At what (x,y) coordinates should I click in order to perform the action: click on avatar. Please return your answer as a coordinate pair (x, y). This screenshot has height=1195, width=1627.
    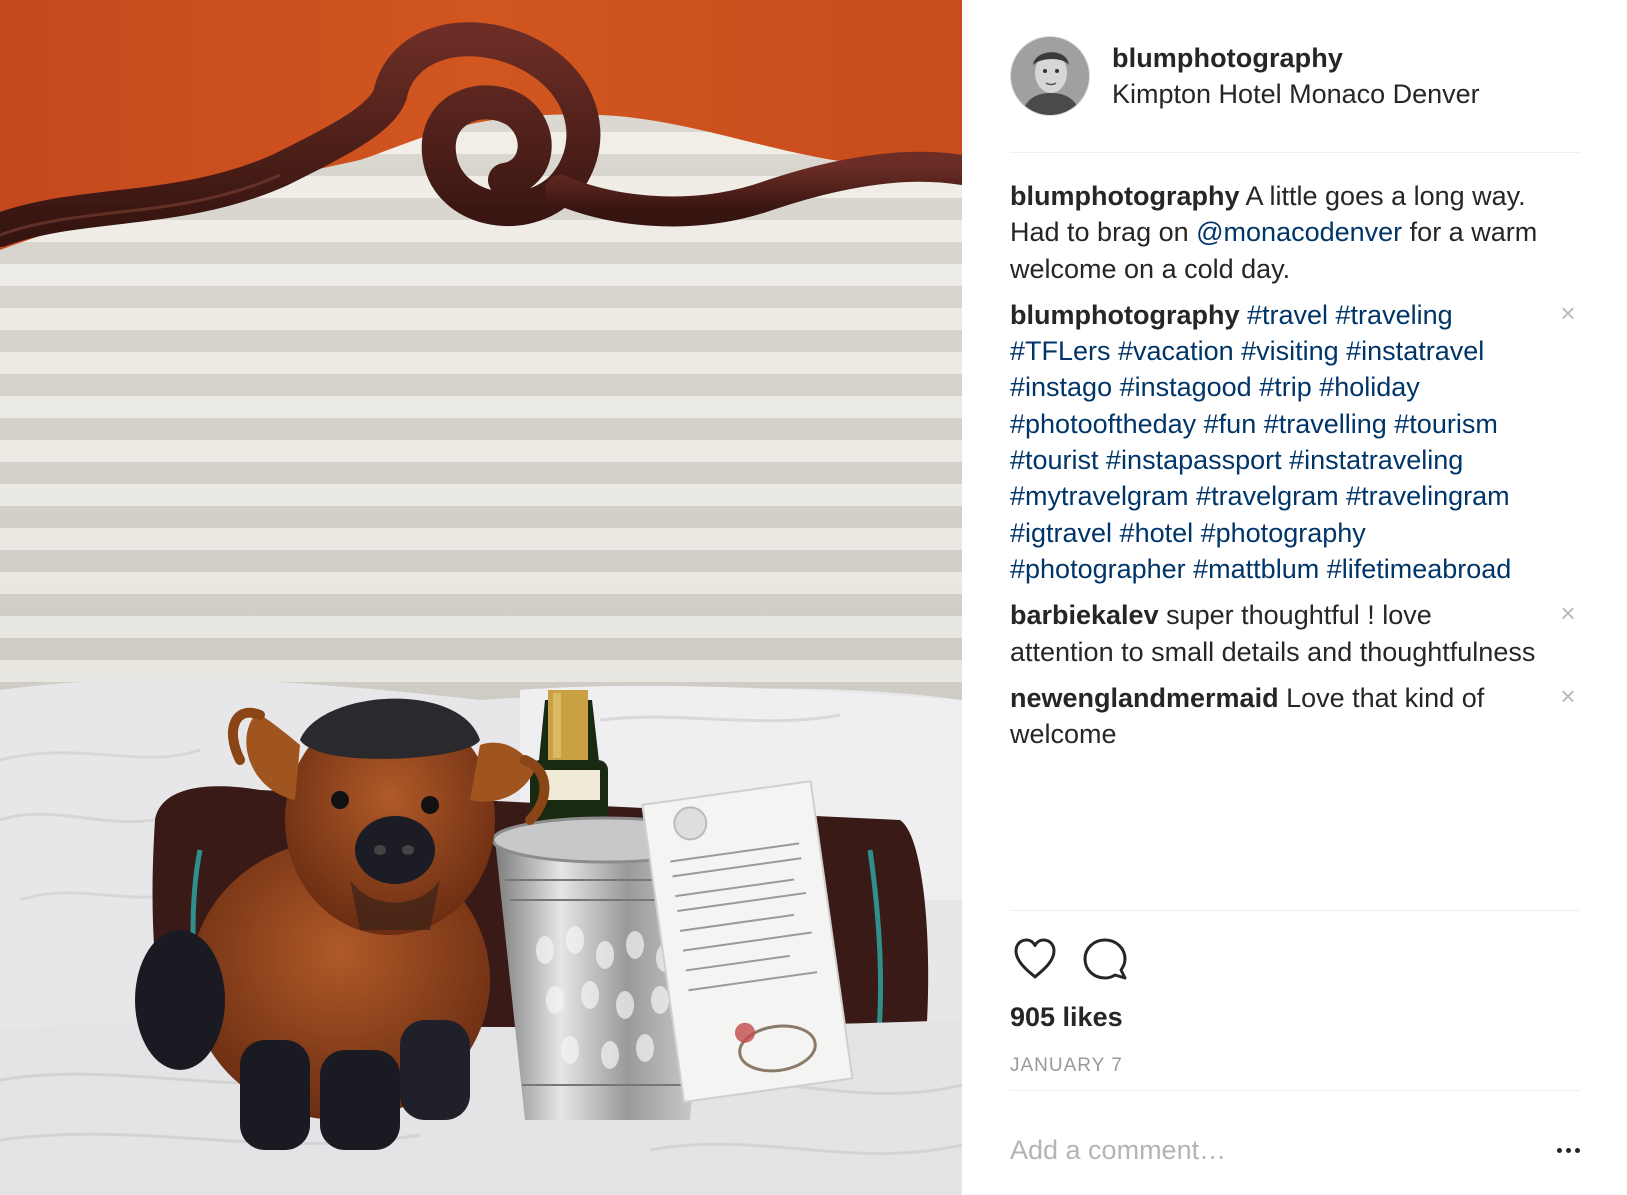
    Looking at the image, I should click on (1050, 76).